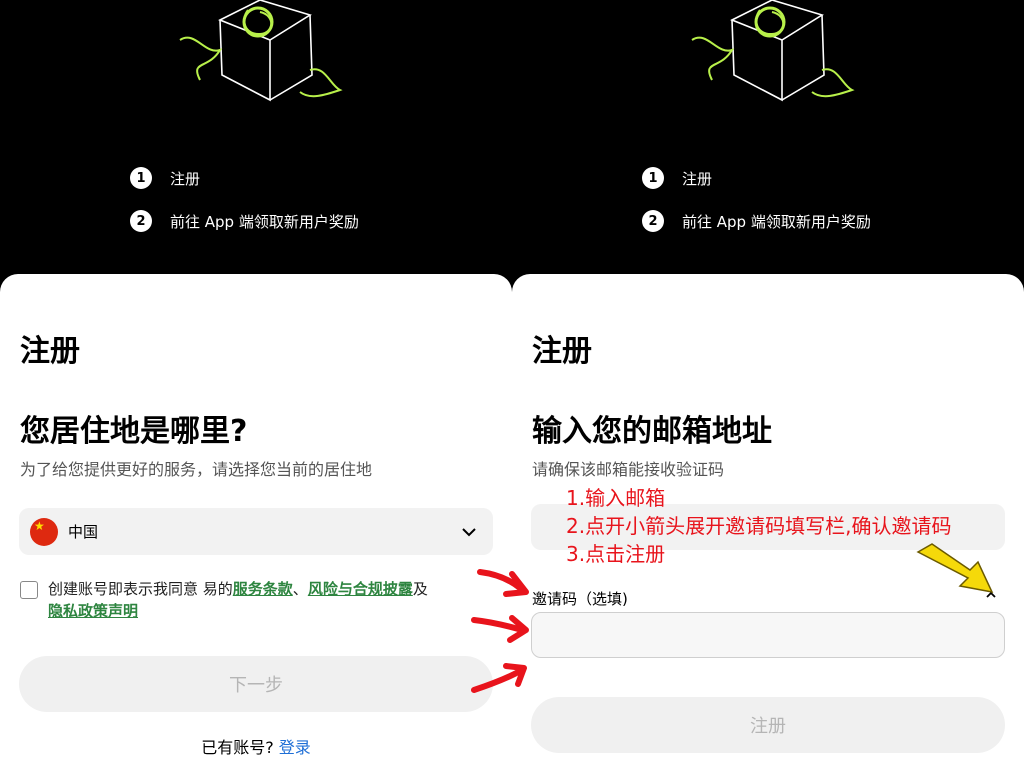 This screenshot has height=768, width=1024. I want to click on terms-link: 服务条款, so click(263, 589).